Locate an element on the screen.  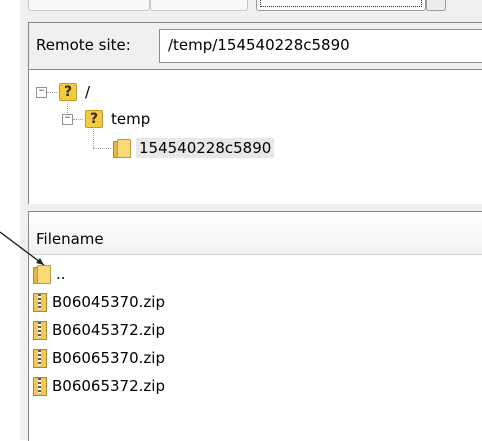
tree-node-selected-folder: 154540228c5890 is located at coordinates (194, 148).